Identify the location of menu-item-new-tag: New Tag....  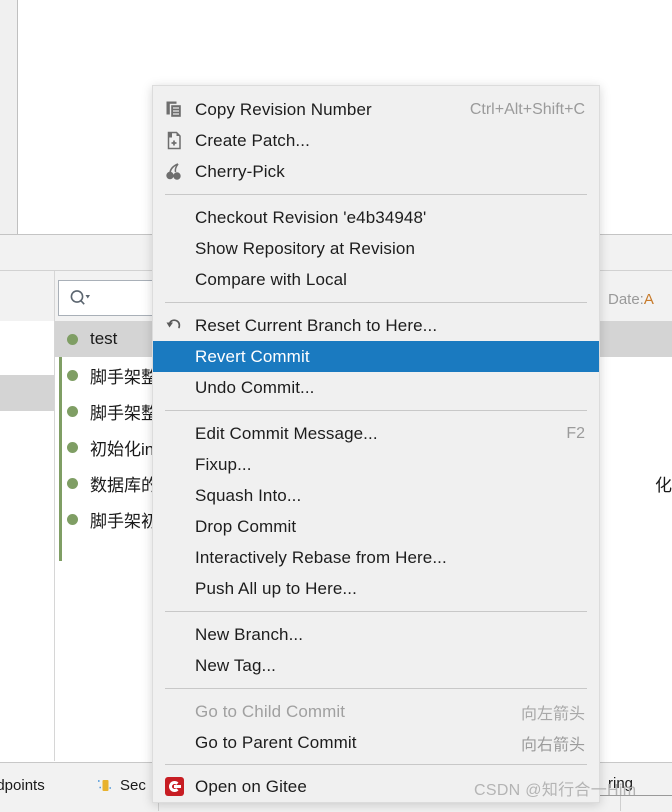
(376, 665).